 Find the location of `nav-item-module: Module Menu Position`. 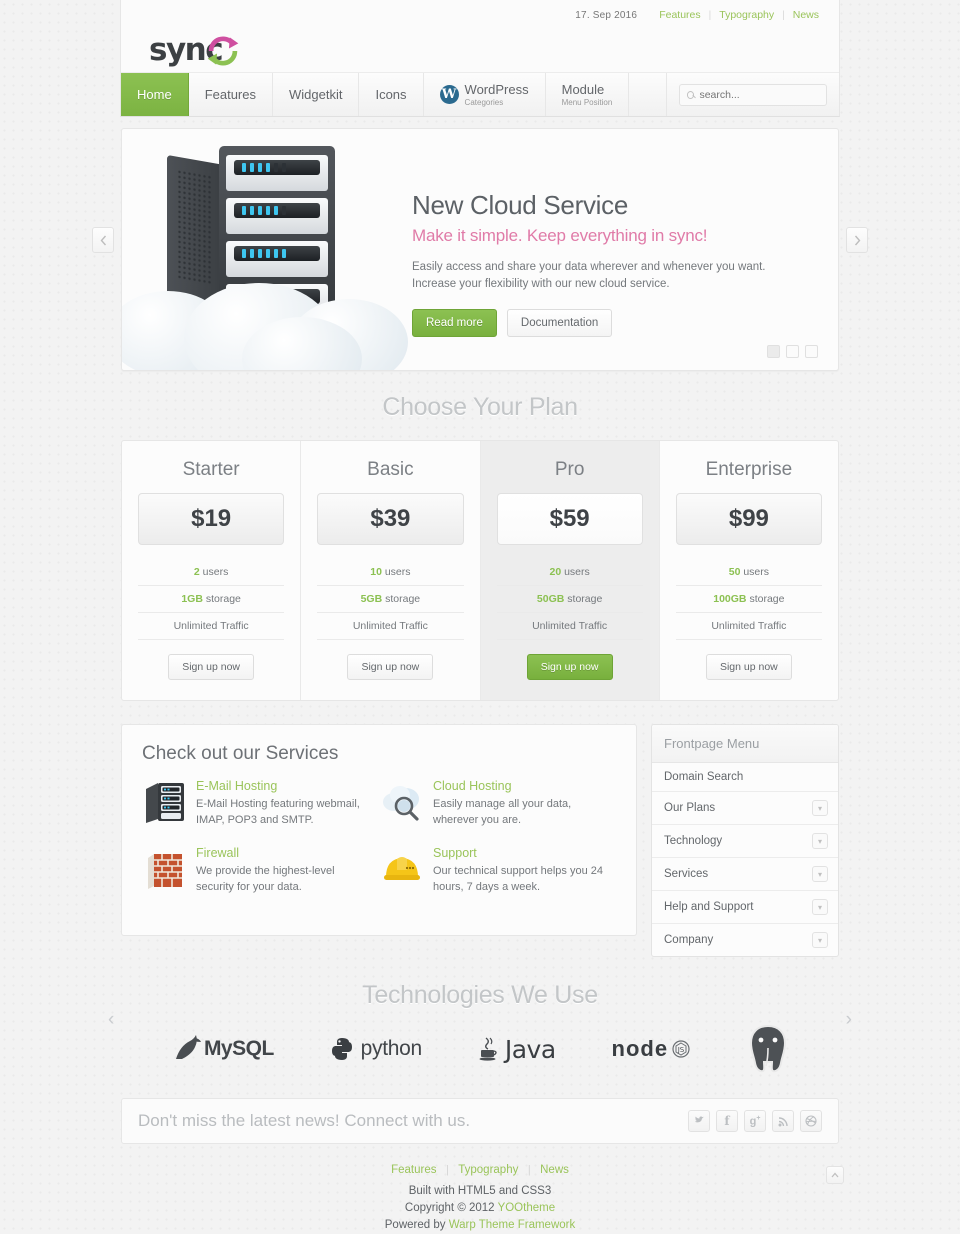

nav-item-module: Module Menu Position is located at coordinates (588, 94).